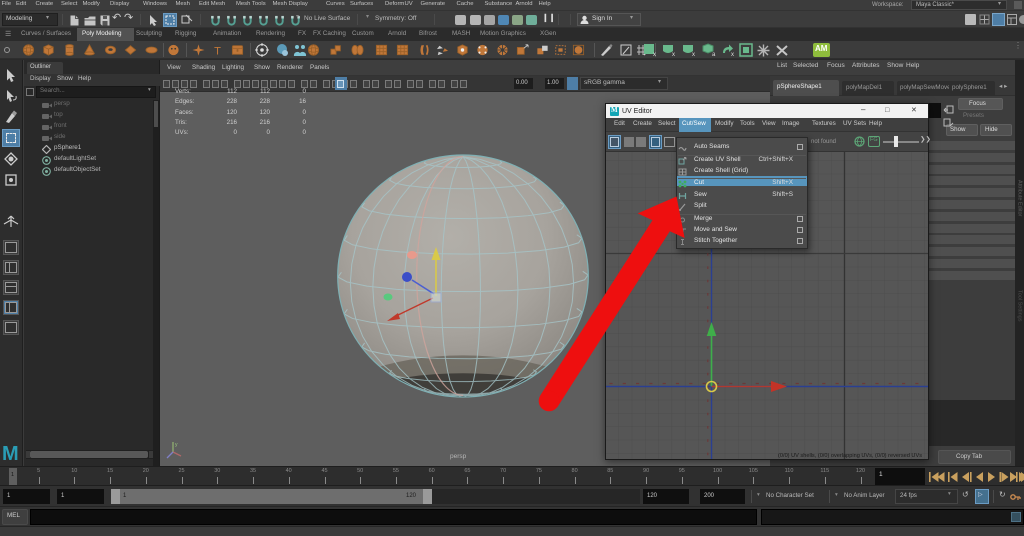 Image resolution: width=1024 pixels, height=536 pixels. What do you see at coordinates (10, 453) in the screenshot?
I see `svg-text: M` at bounding box center [10, 453].